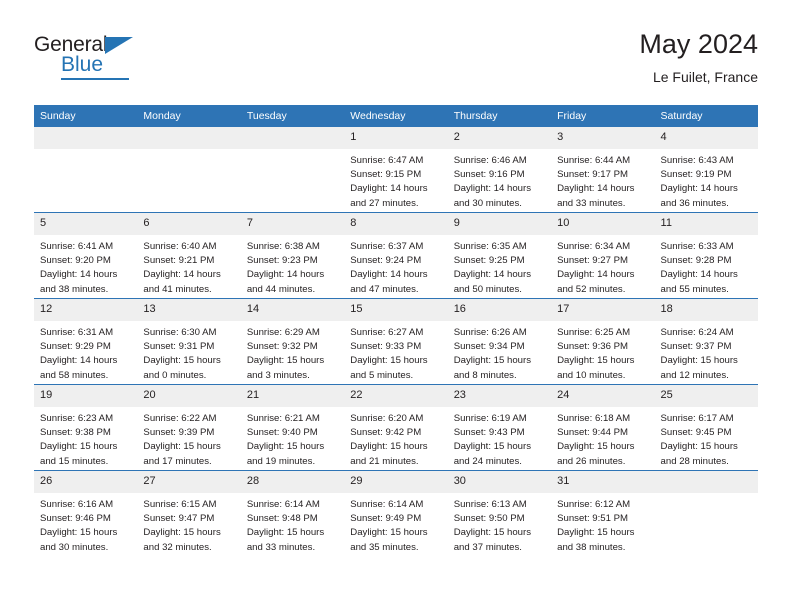 The image size is (792, 612). I want to click on sunset-time: Sunset: 9:51 PM, so click(593, 519).